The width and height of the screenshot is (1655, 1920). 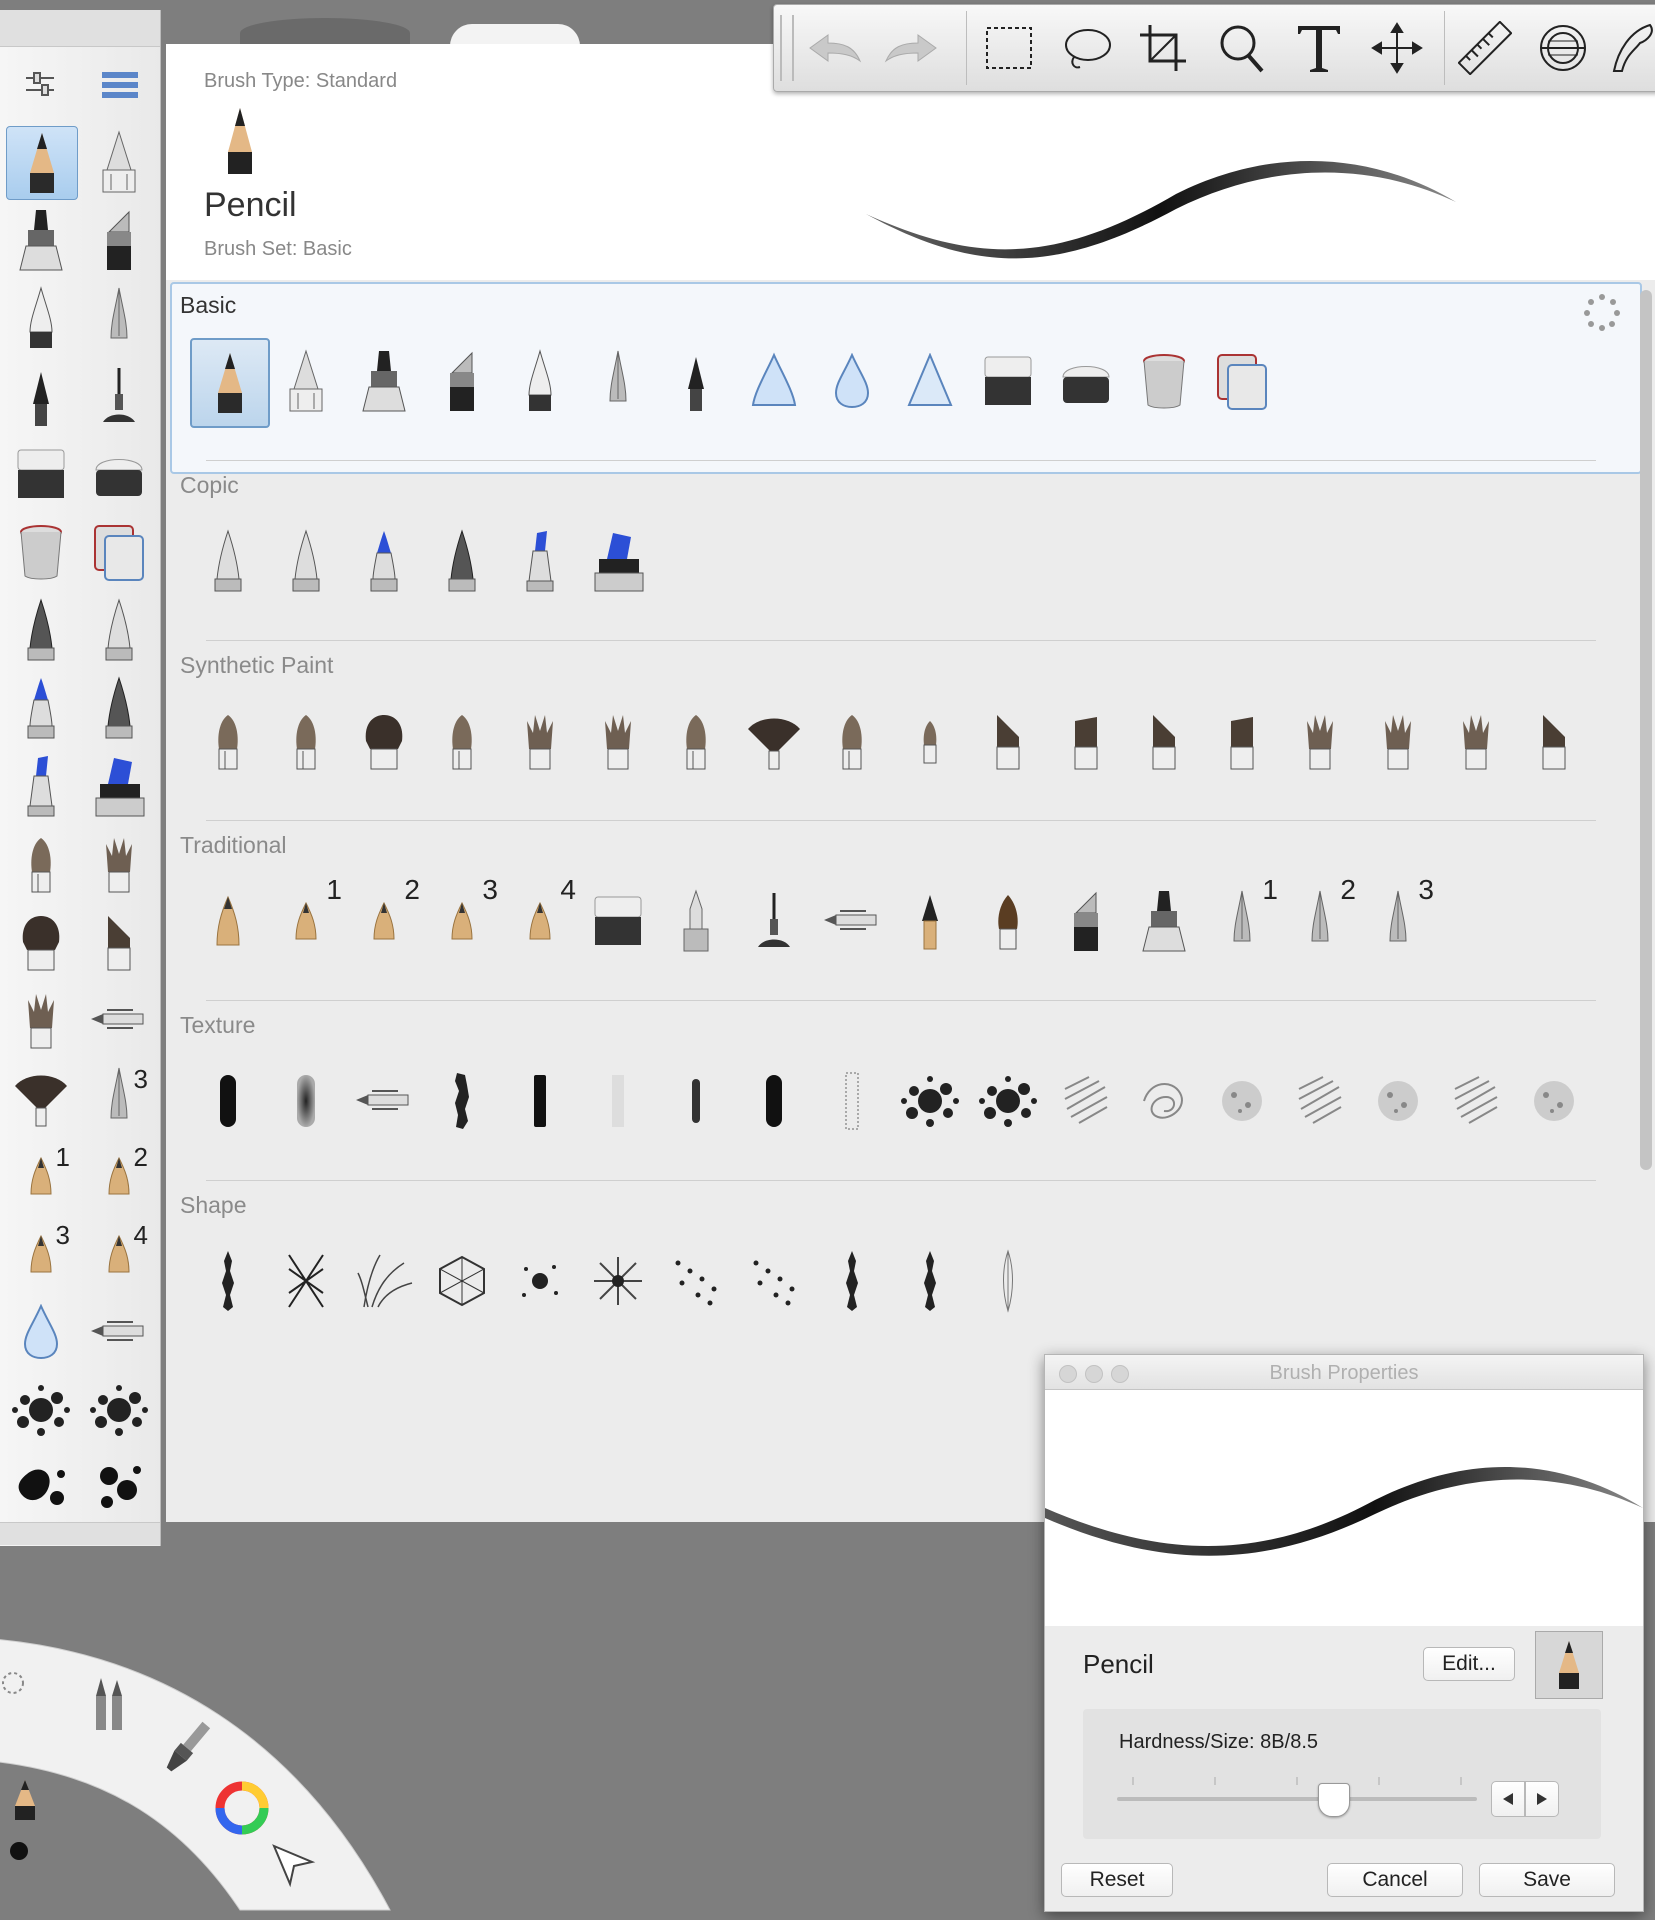 What do you see at coordinates (41, 786) in the screenshot?
I see `sidebar-brush-17-icon` at bounding box center [41, 786].